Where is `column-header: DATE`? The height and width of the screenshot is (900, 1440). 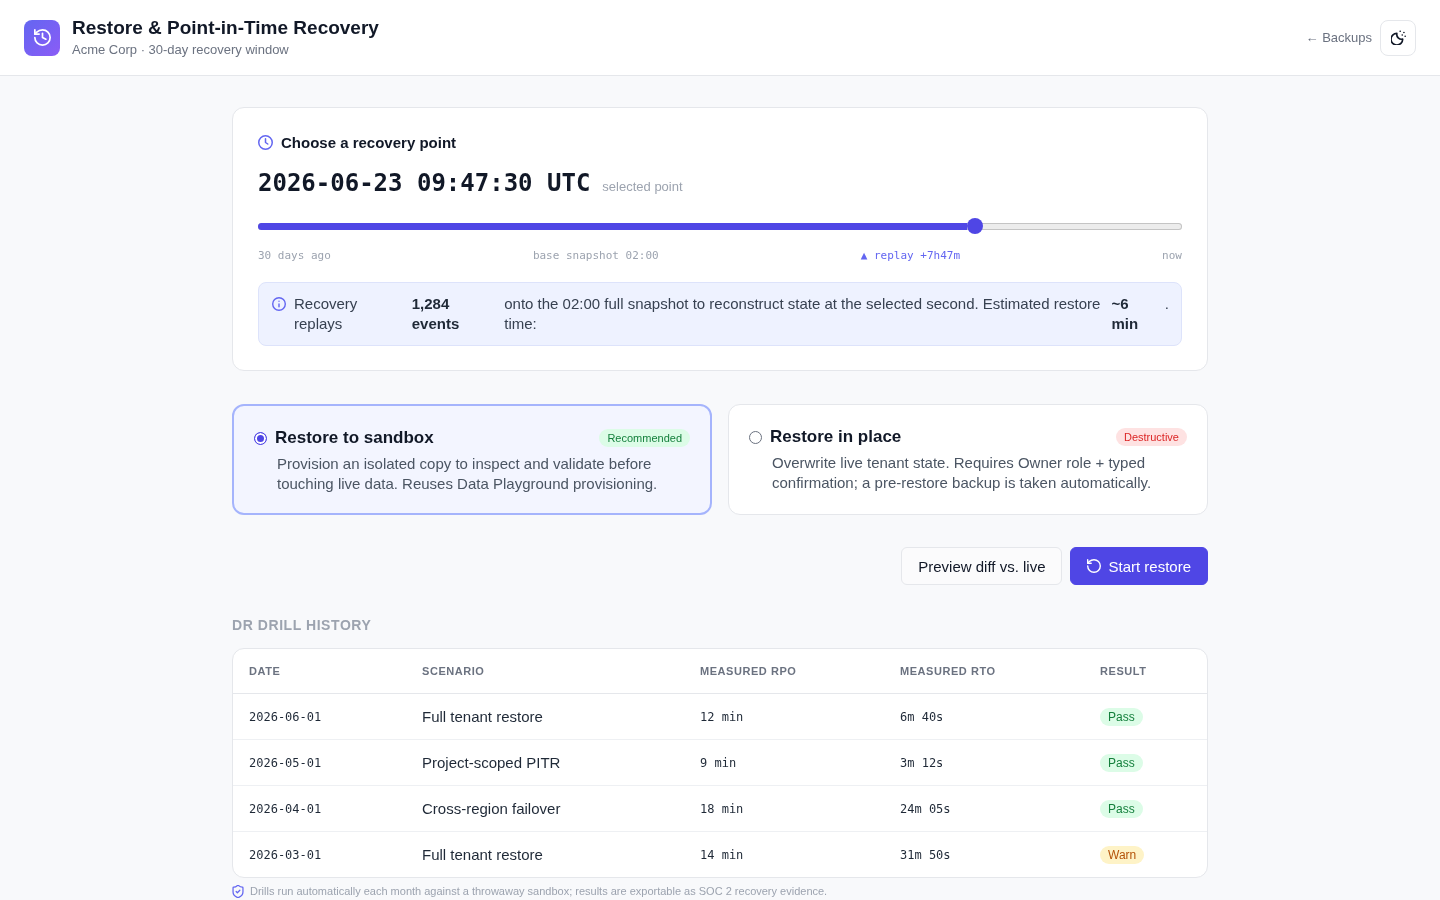 column-header: DATE is located at coordinates (265, 671).